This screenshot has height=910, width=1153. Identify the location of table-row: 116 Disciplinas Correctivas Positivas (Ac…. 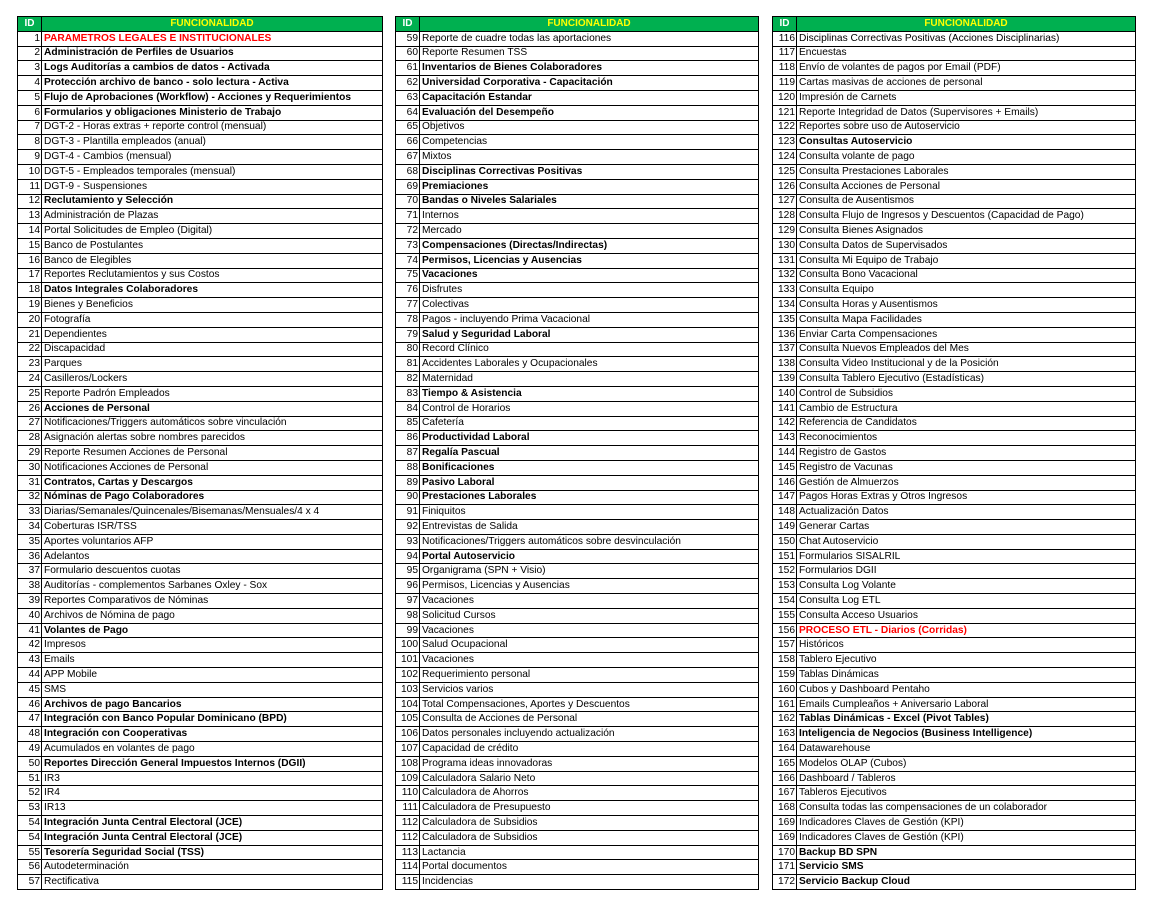
(954, 38).